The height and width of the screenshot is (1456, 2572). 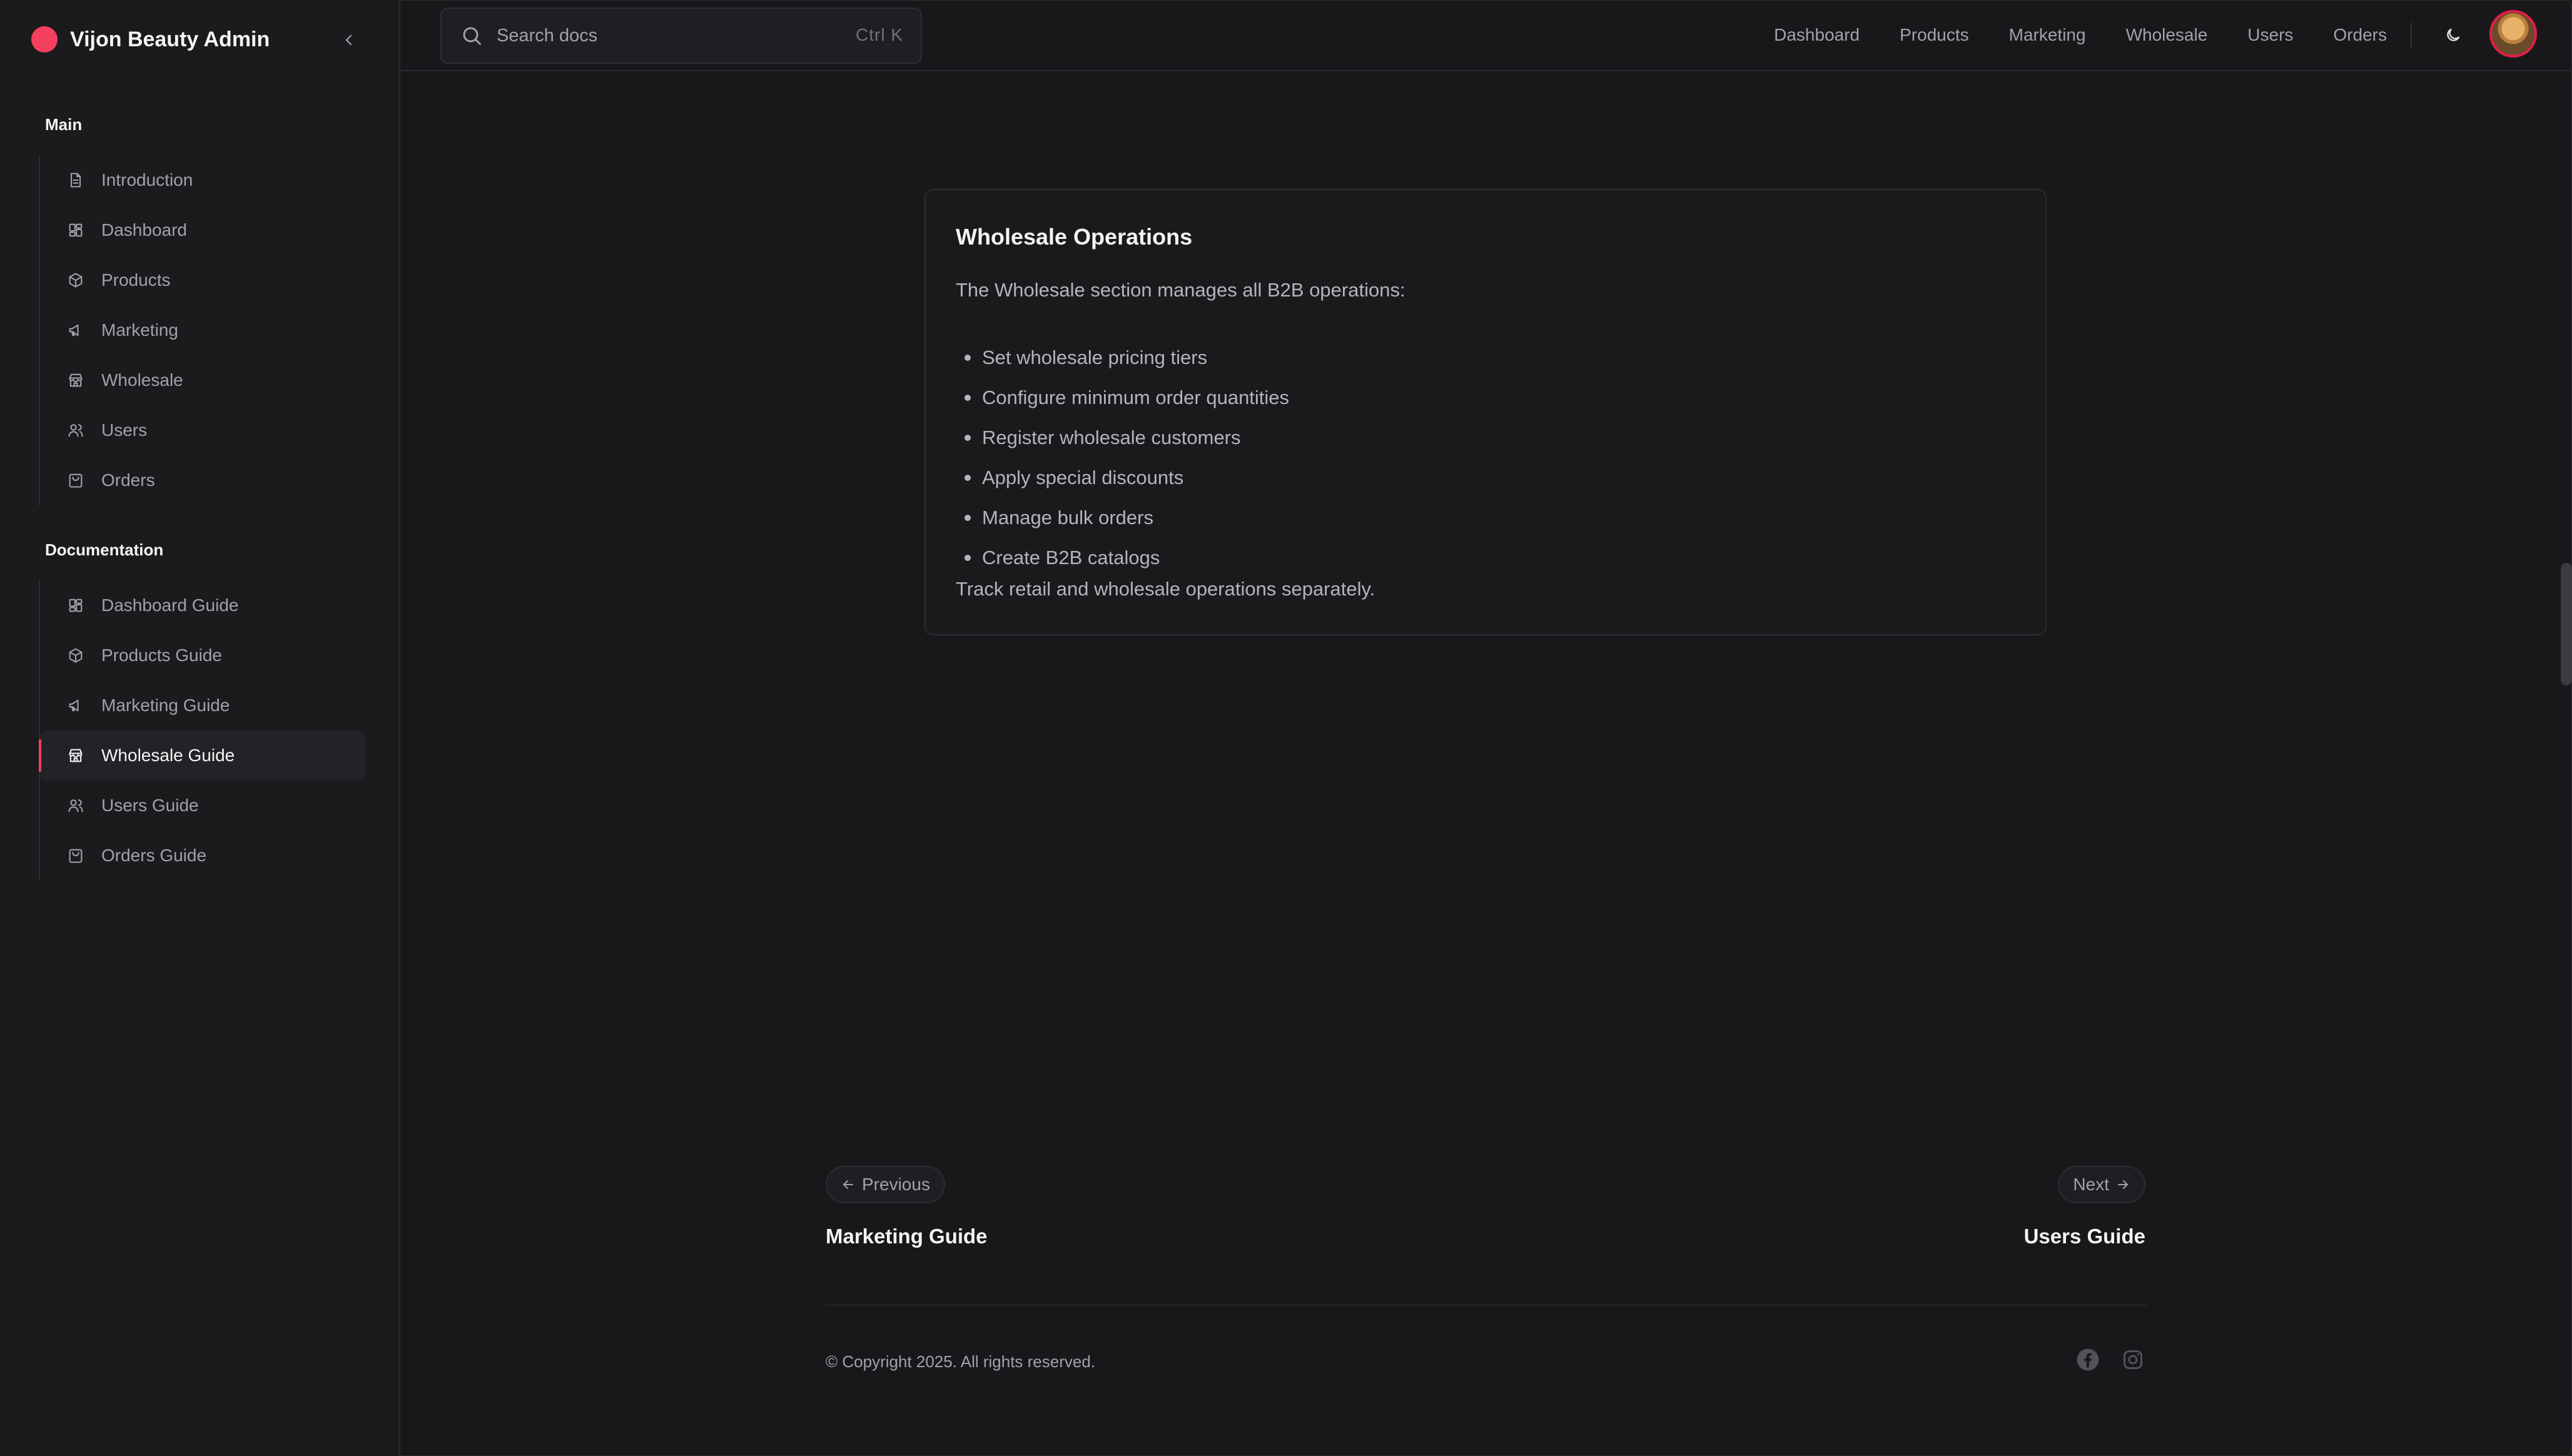 I want to click on topnav-marketing: Marketing, so click(x=2047, y=35).